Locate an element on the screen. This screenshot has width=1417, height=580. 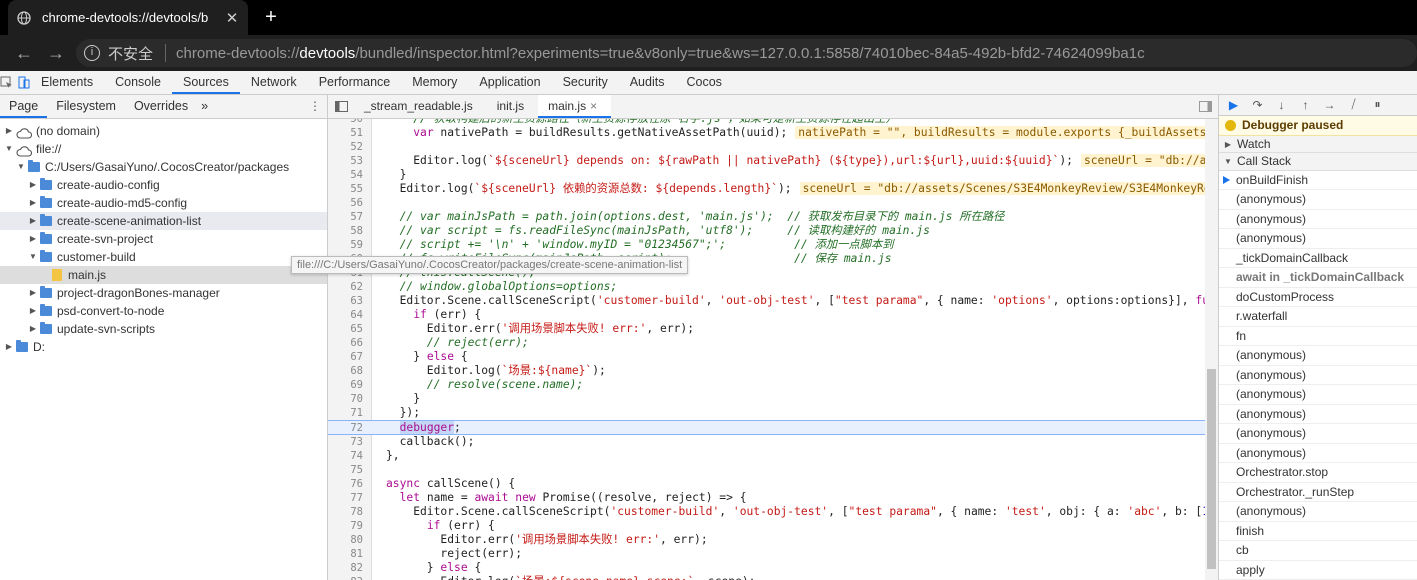
editor-tab-main-js: main.js × is located at coordinates (575, 106).